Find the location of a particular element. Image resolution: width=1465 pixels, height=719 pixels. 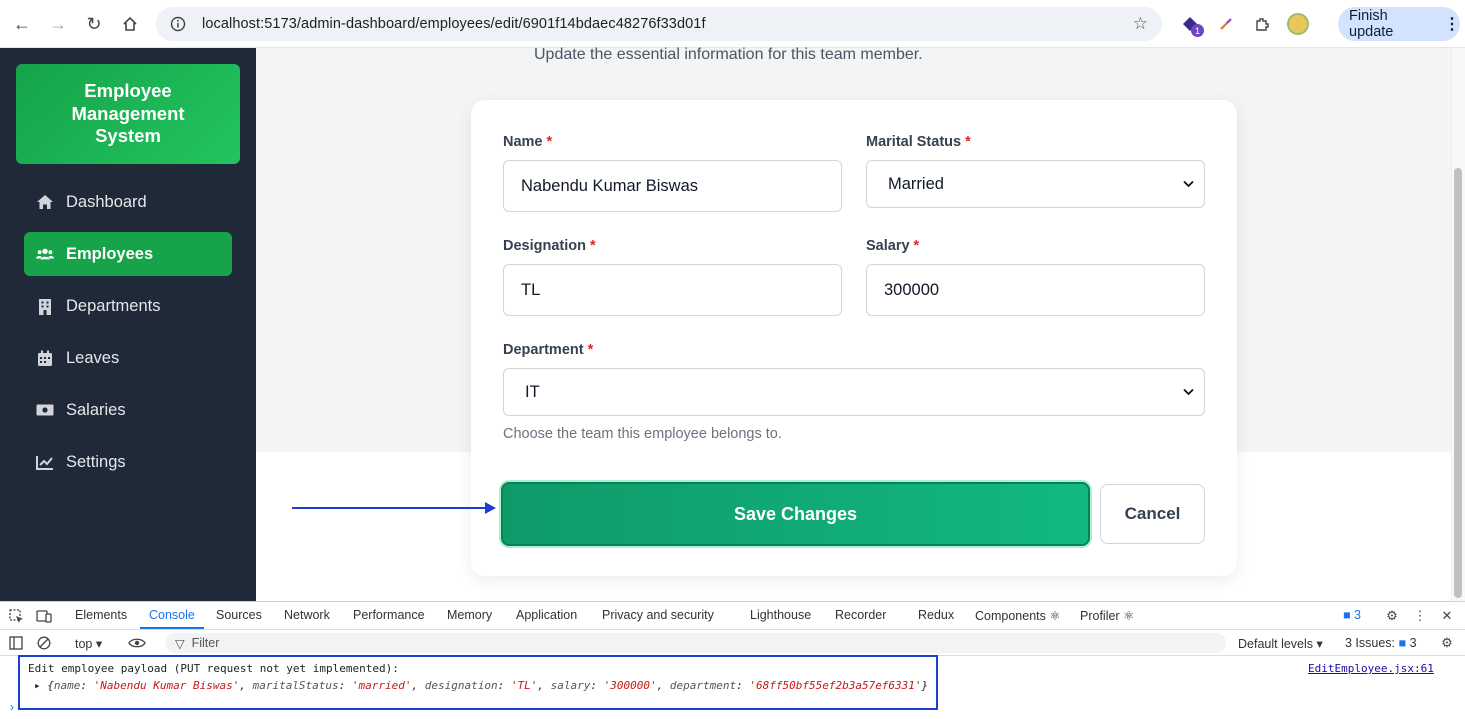

page-scrollbar-thumb is located at coordinates (1458, 383).